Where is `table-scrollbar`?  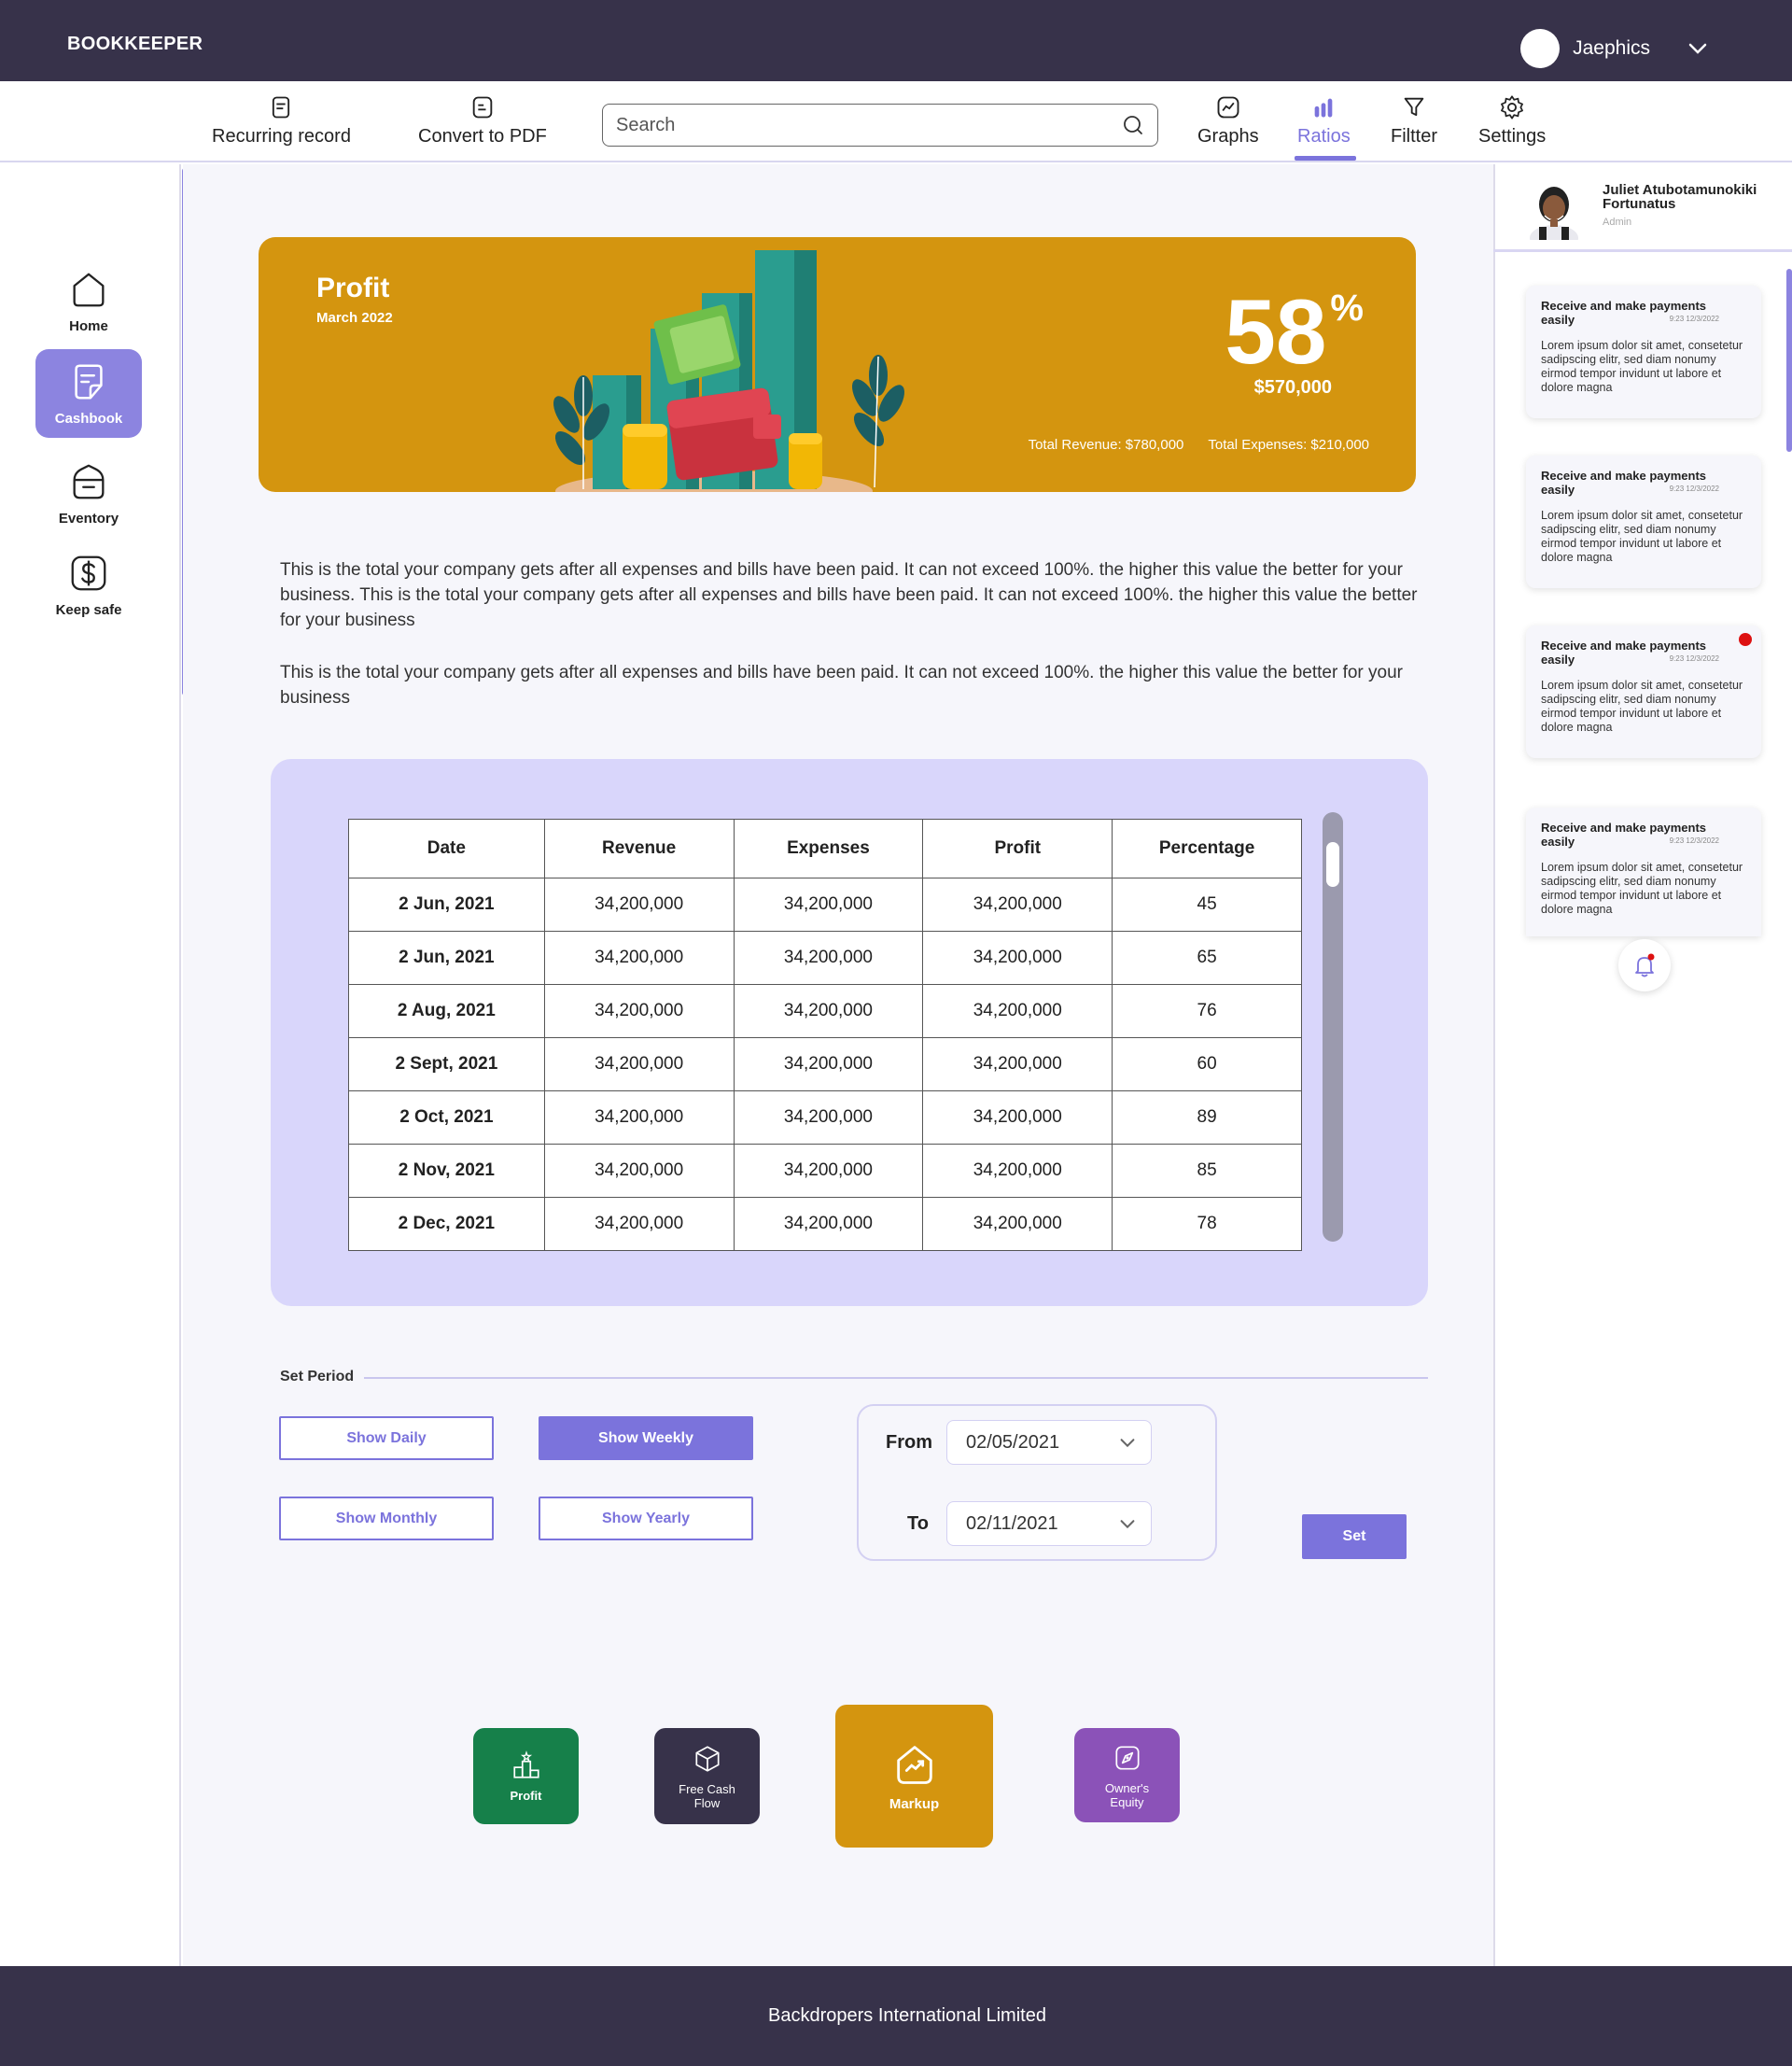 table-scrollbar is located at coordinates (1333, 1027).